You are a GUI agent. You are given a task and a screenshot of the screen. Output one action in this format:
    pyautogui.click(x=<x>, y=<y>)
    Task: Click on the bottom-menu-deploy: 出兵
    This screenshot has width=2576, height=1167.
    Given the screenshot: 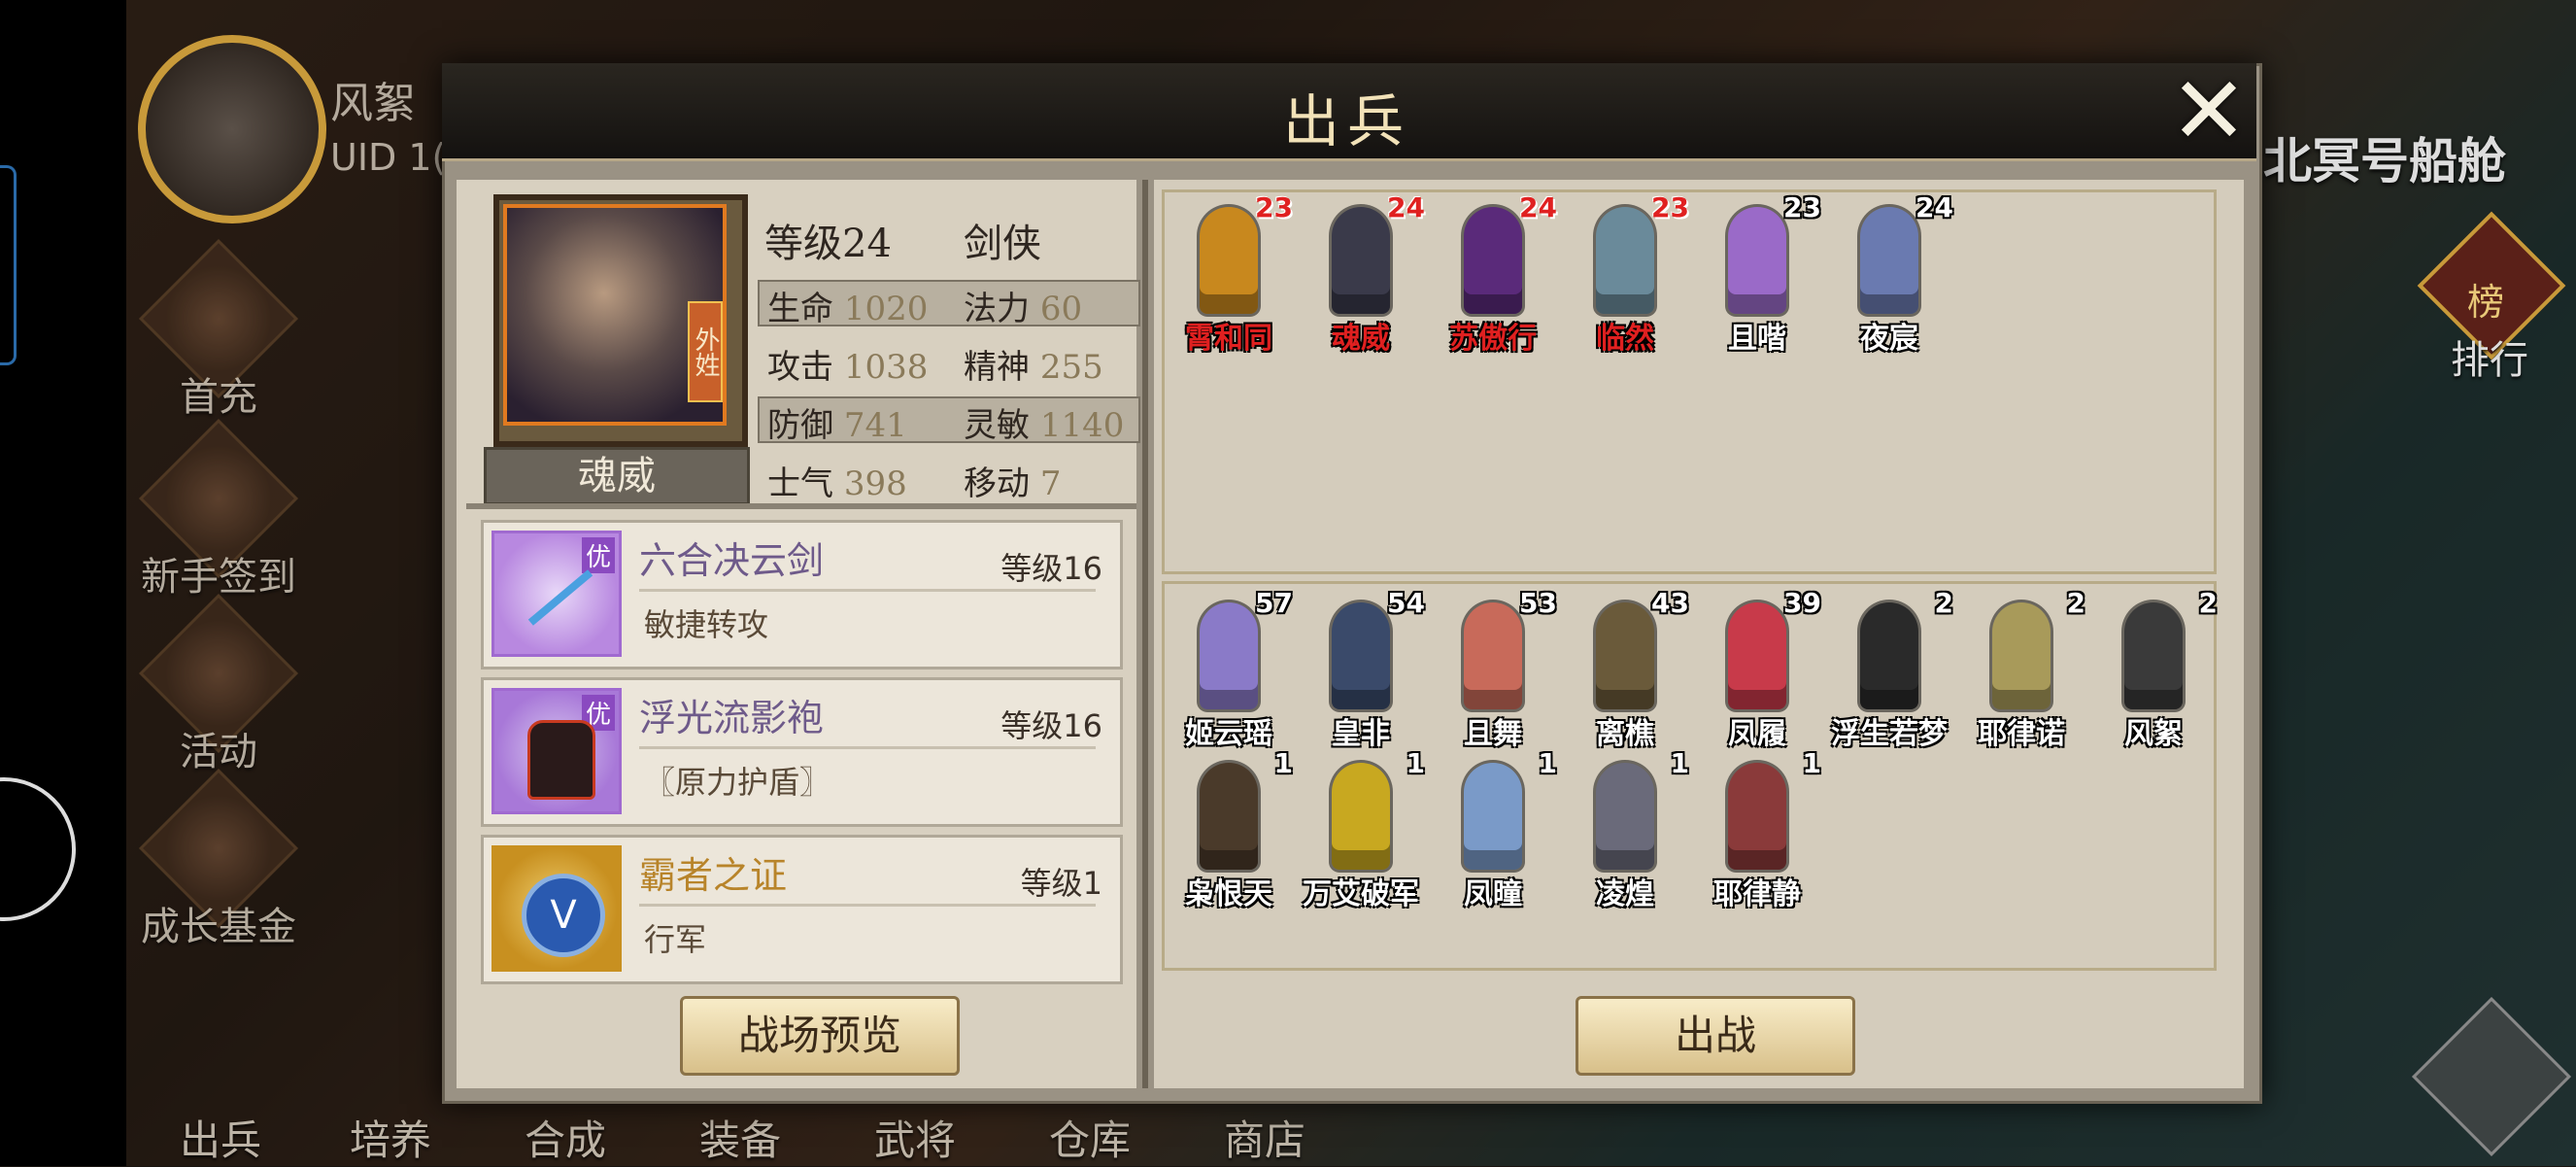 What is the action you would take?
    pyautogui.click(x=220, y=1137)
    